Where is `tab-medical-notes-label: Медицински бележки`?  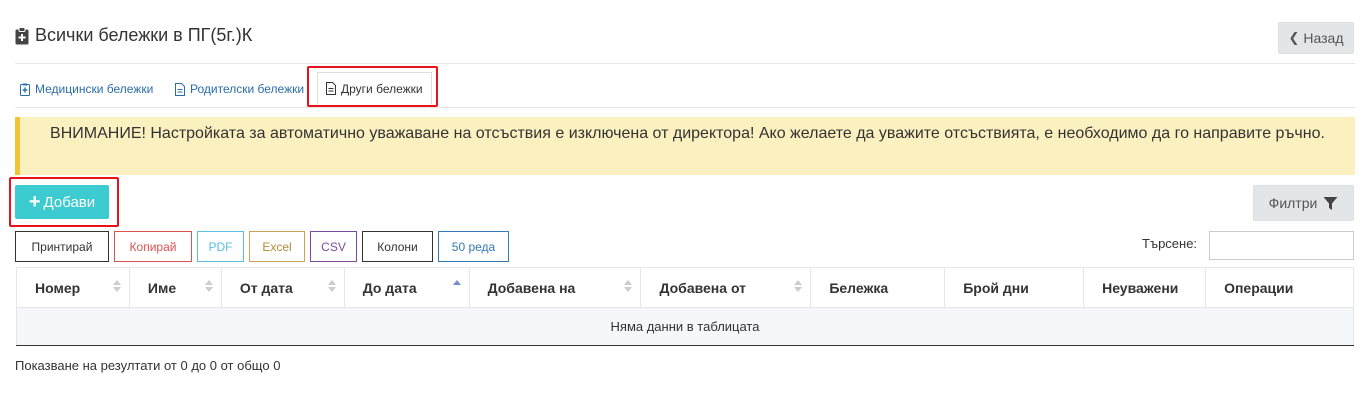 tab-medical-notes-label: Медицински бележки is located at coordinates (94, 89).